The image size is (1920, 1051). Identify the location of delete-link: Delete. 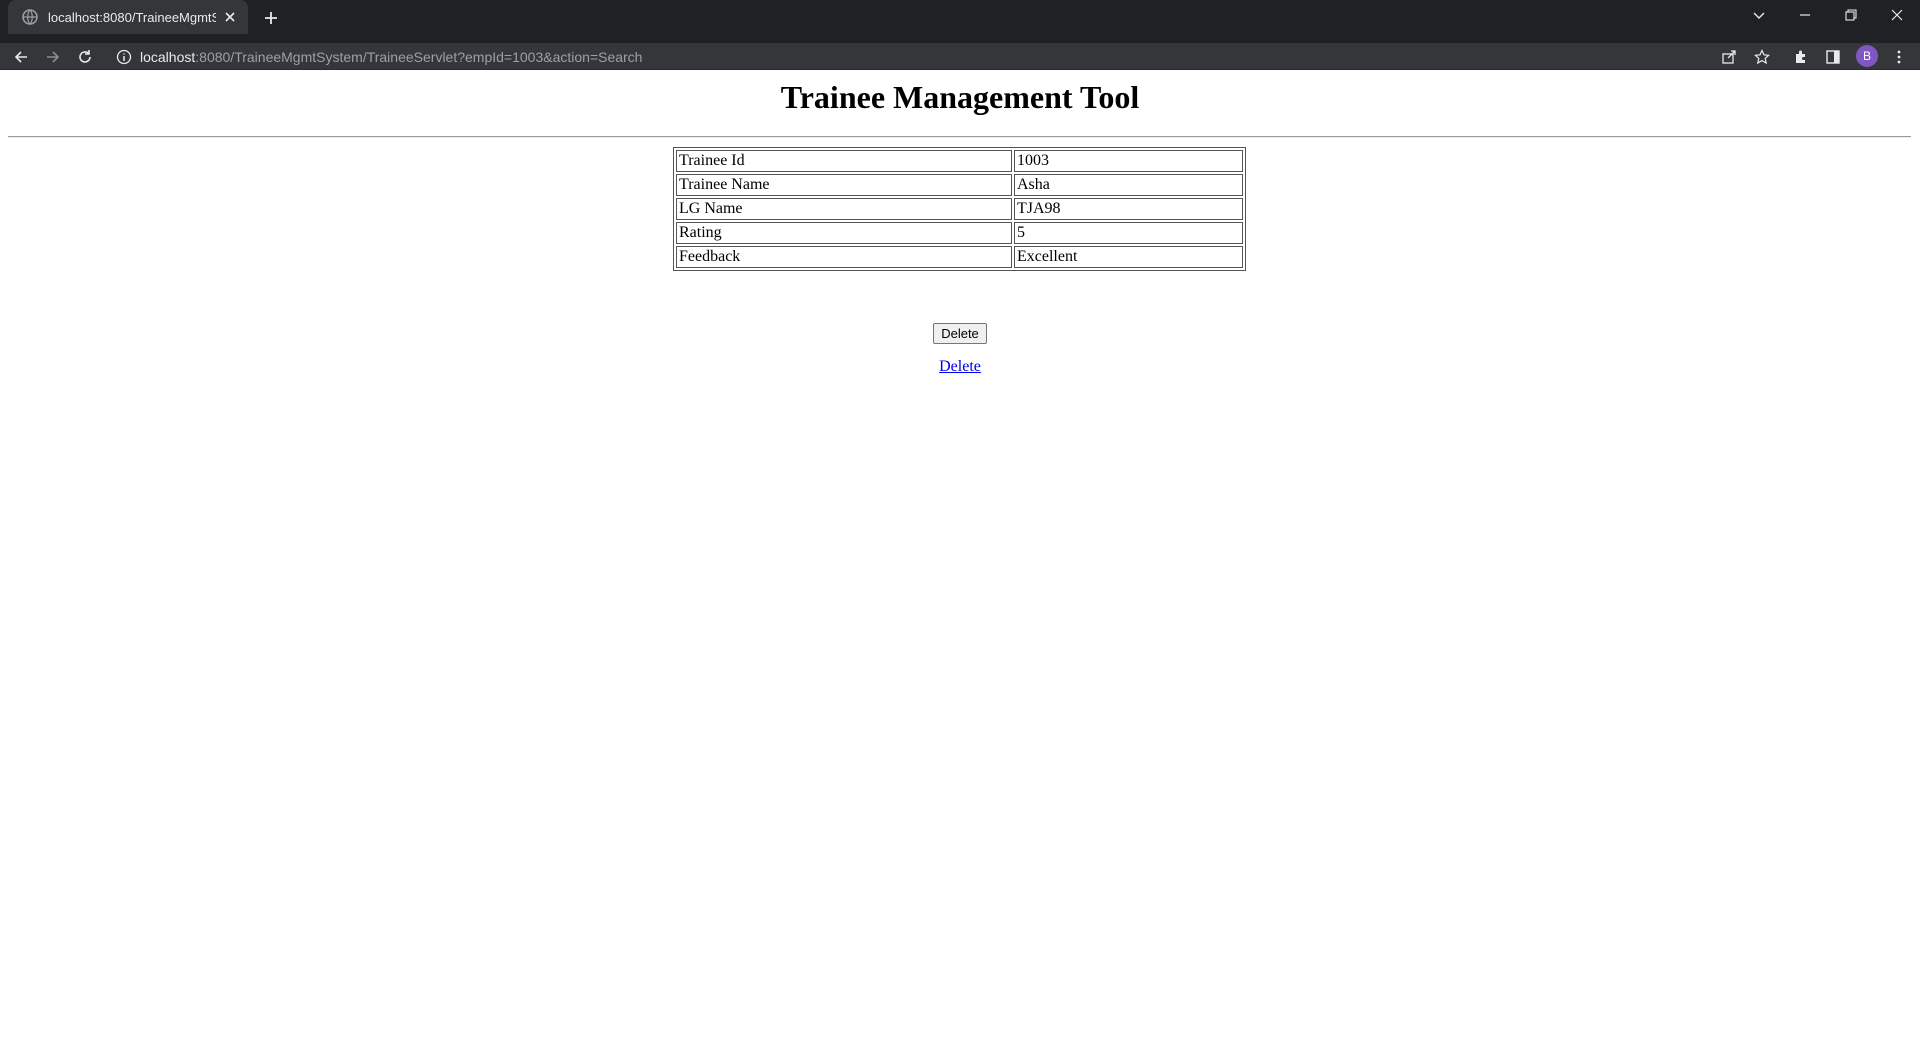
(960, 366).